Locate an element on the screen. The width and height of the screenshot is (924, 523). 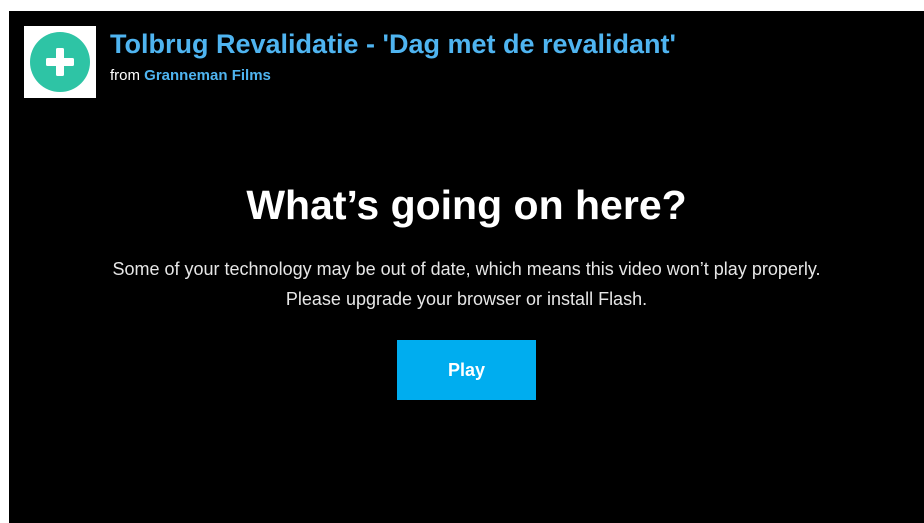
author-link: Granneman Films is located at coordinates (207, 75).